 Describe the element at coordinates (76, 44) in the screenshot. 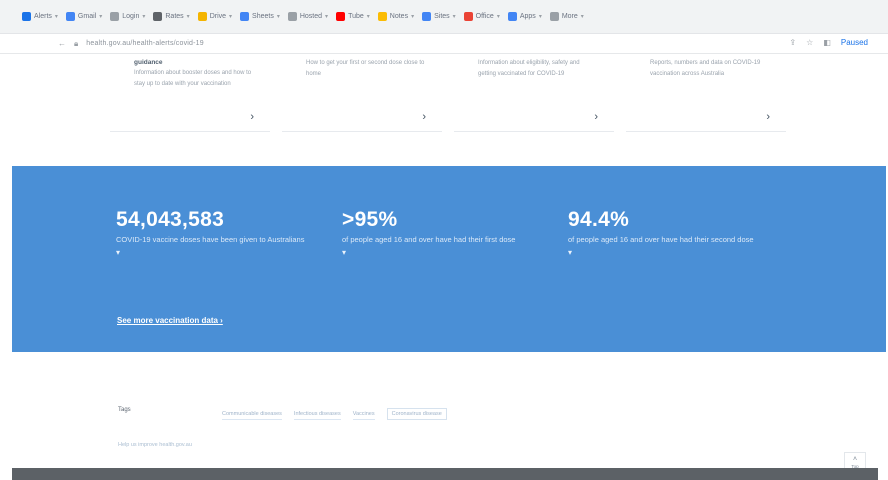

I see `lock-icon: 🔒︎` at that location.